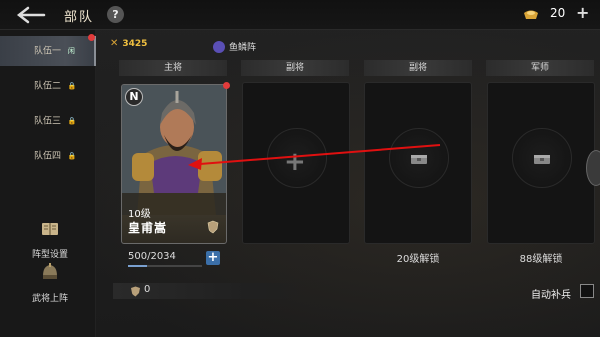 This screenshot has height=337, width=600. What do you see at coordinates (219, 47) in the screenshot?
I see `formation-icon` at bounding box center [219, 47].